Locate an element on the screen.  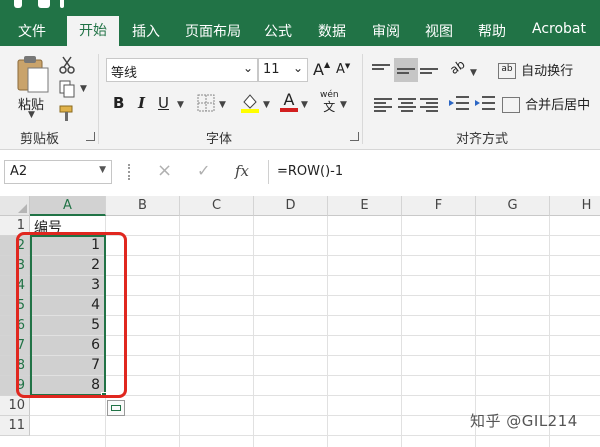
cell-a2: 1 is located at coordinates (68, 245).